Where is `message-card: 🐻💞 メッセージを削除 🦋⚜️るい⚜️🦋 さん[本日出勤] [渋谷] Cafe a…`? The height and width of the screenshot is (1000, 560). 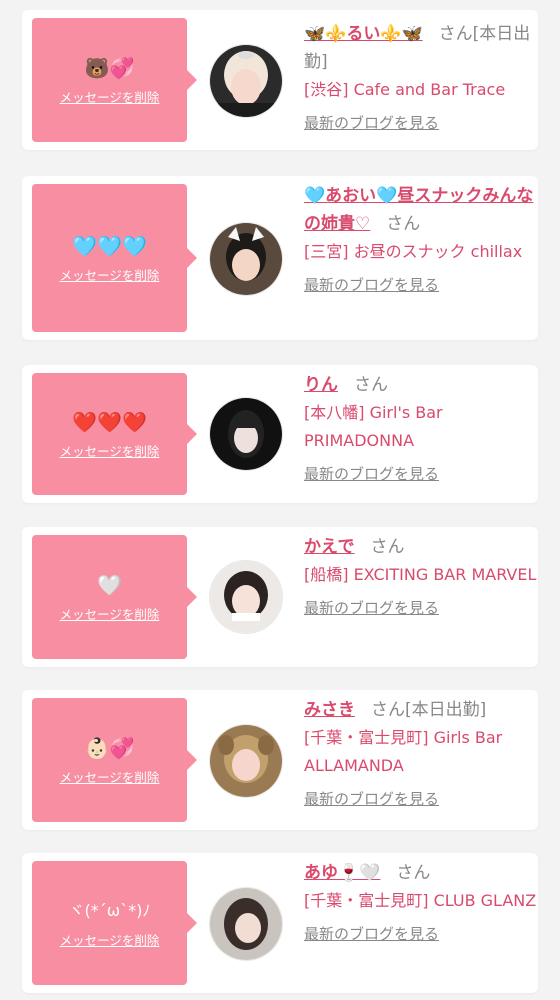 message-card: 🐻💞 メッセージを削除 🦋⚜️るい⚜️🦋 さん[本日出勤] [渋谷] Cafe a… is located at coordinates (280, 80).